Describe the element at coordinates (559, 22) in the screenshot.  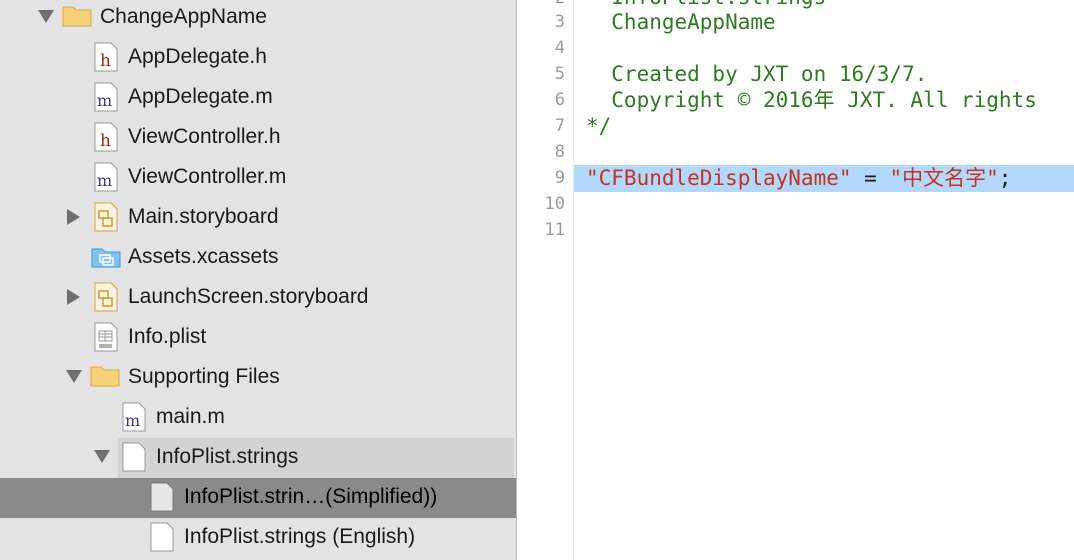
I see `line-number: 3` at that location.